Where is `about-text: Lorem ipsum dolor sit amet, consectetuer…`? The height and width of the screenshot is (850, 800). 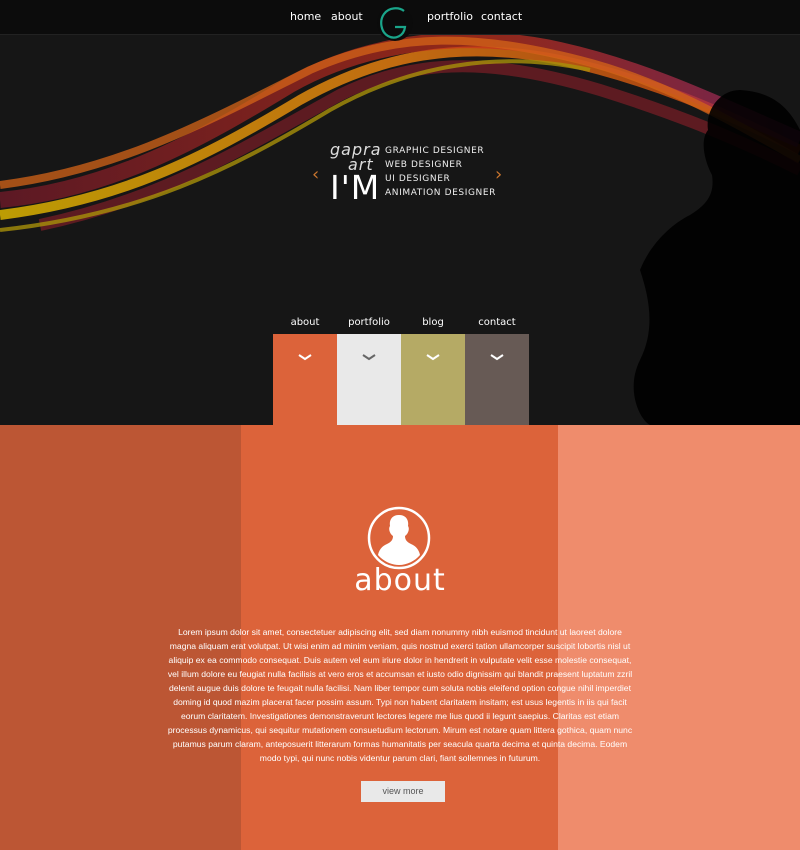
about-text: Lorem ipsum dolor sit amet, consectetuer… is located at coordinates (400, 695).